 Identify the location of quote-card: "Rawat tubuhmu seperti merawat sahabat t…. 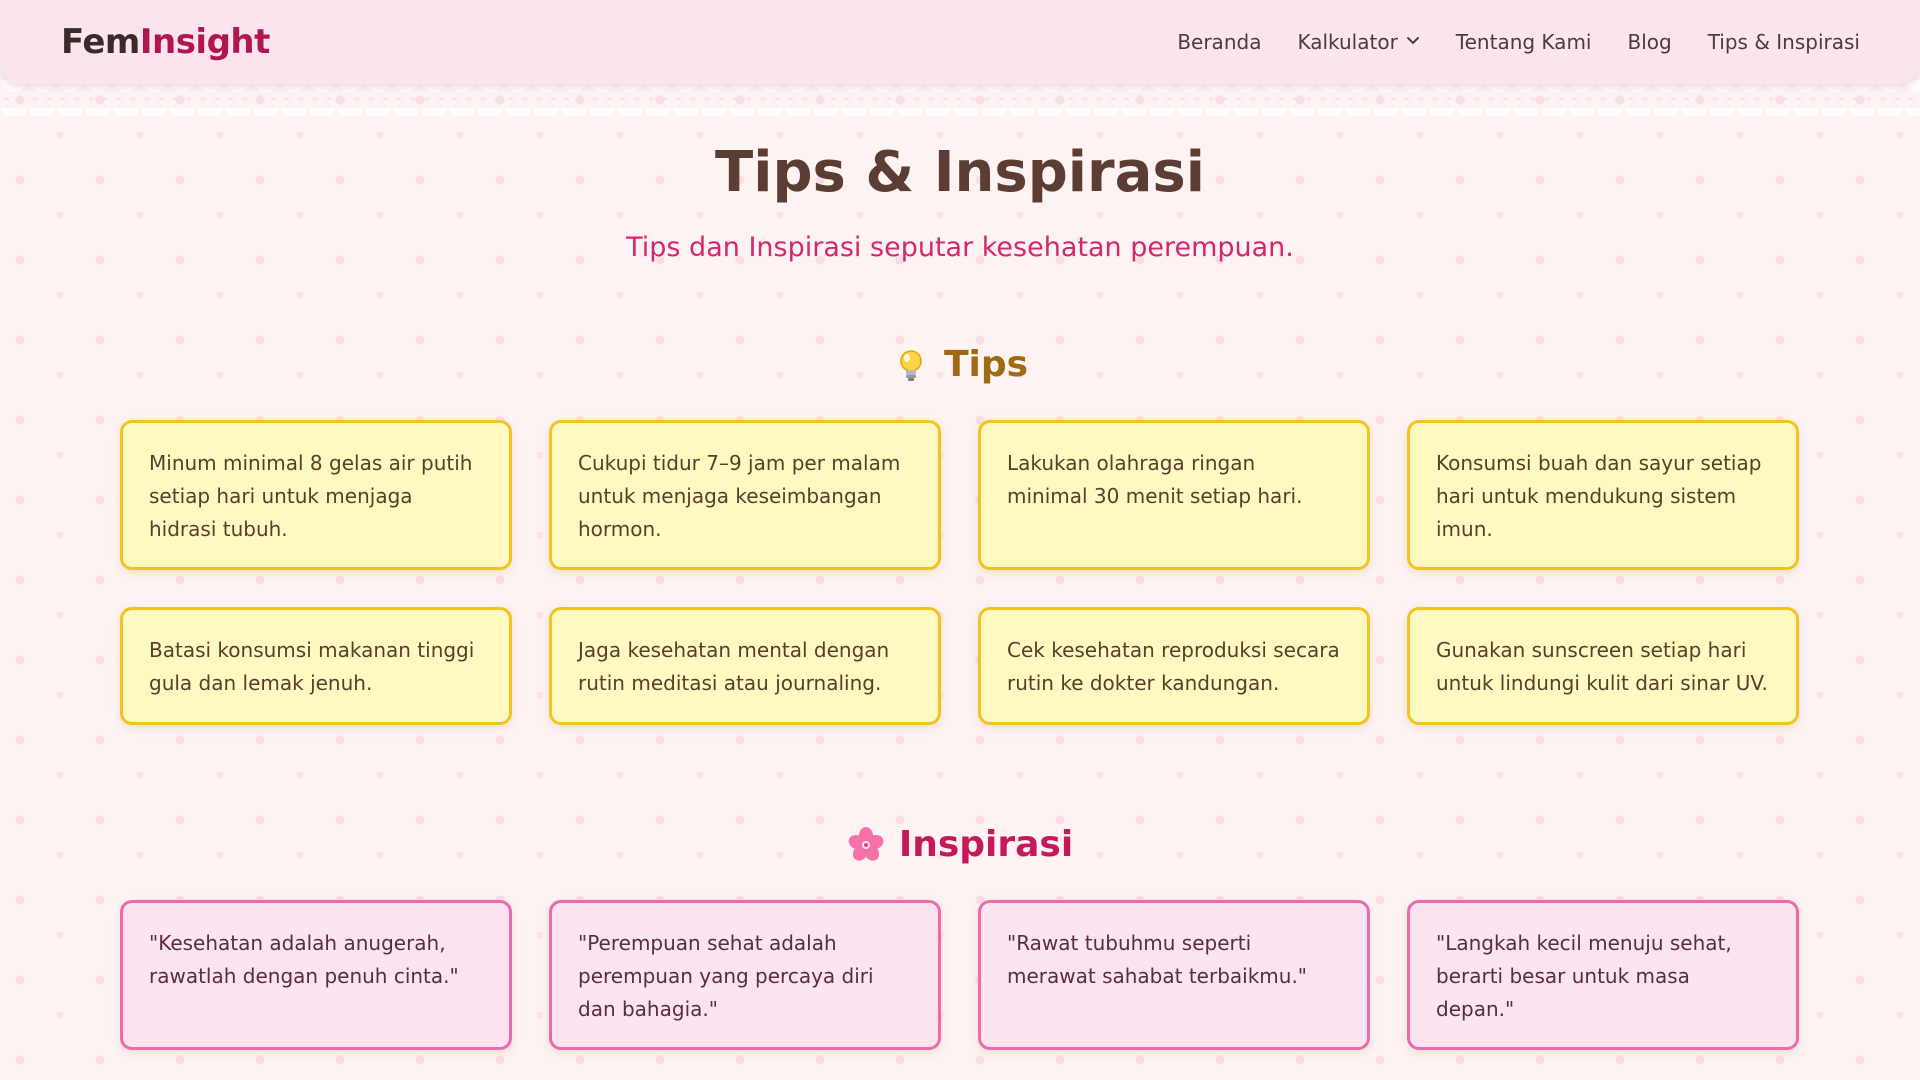
(1174, 975).